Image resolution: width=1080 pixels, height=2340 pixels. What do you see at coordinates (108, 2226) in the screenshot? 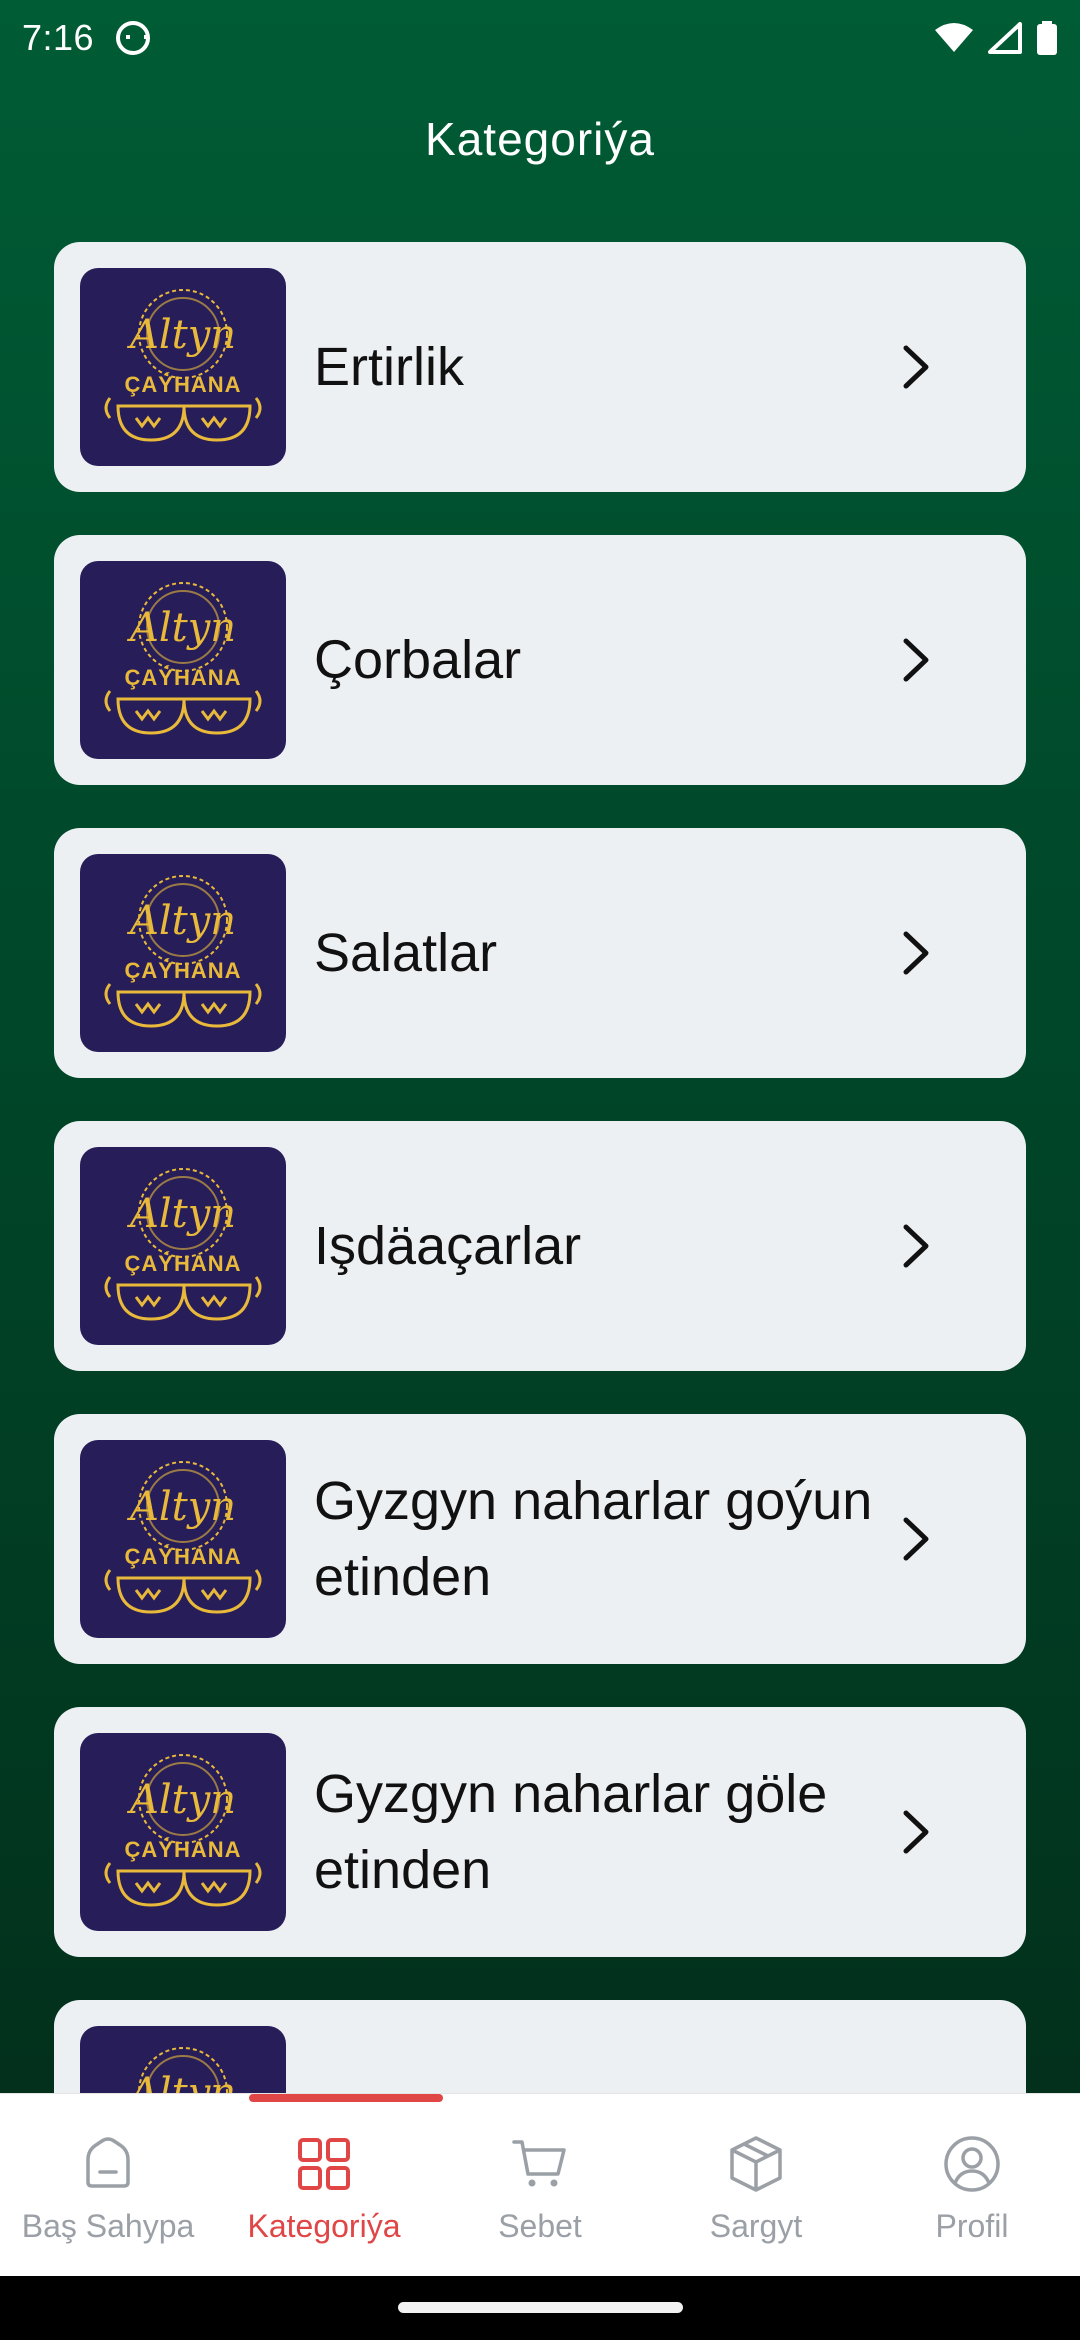
I see `nav-label-home: Baş Sahypa` at bounding box center [108, 2226].